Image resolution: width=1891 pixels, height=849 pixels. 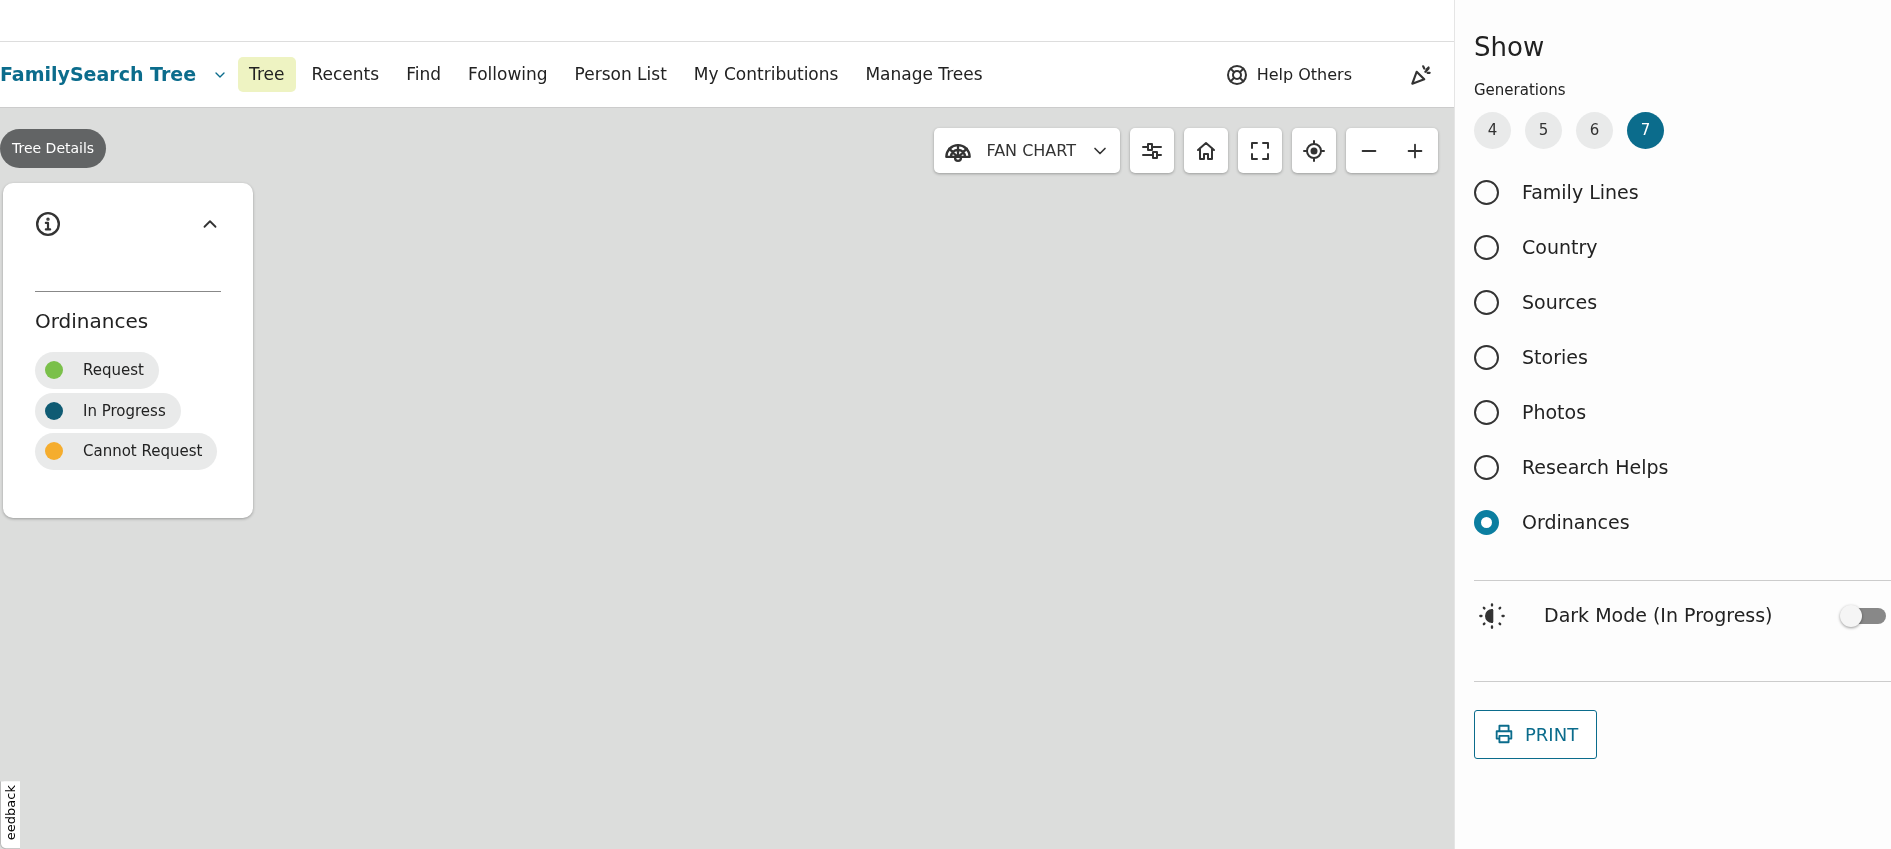 I want to click on help-others-link: Help Others, so click(x=1288, y=74).